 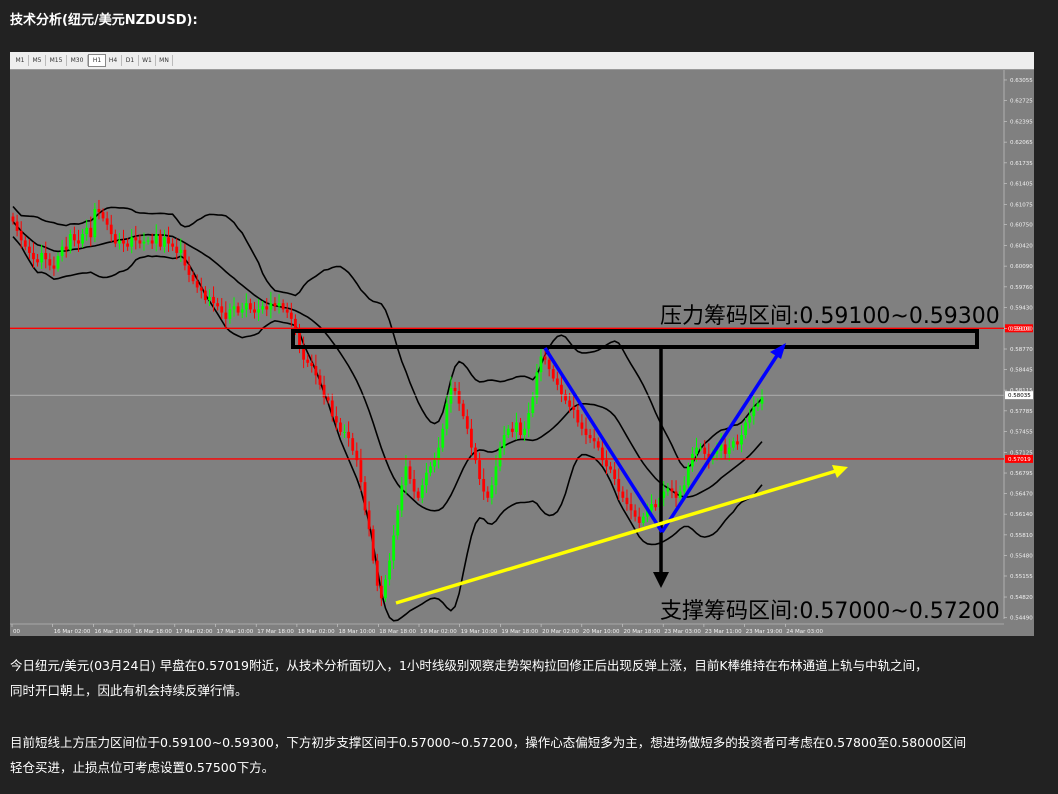 I want to click on price-tick-label: 0.63055, so click(x=1021, y=81).